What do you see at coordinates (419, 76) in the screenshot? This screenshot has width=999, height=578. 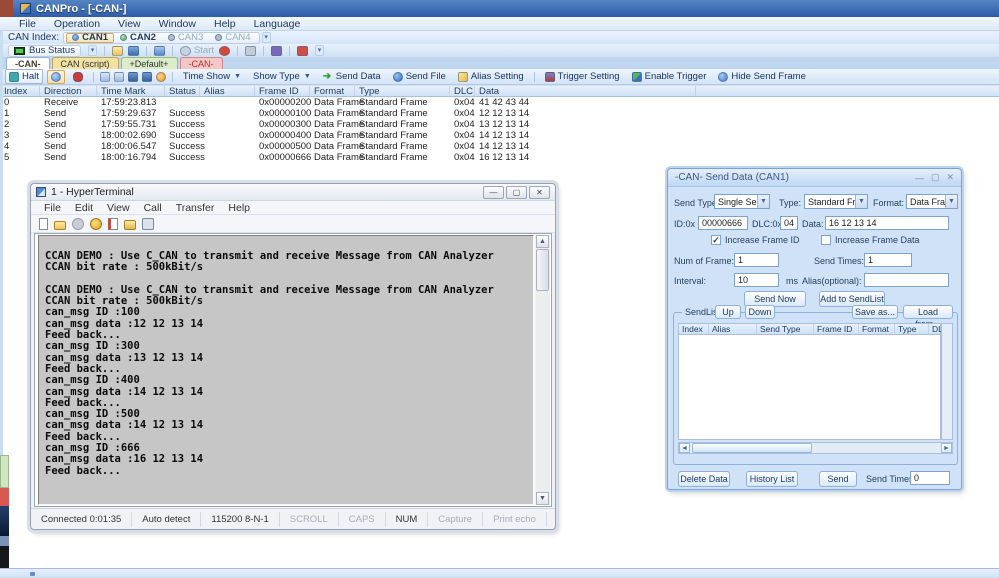 I see `send-file-button: Send File` at bounding box center [419, 76].